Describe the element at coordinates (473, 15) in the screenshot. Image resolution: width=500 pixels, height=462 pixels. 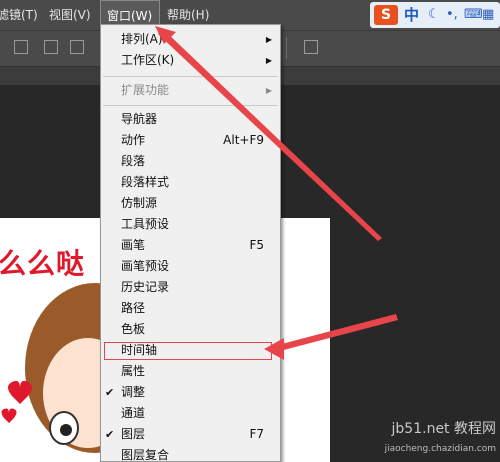
I see `keyboard-icon: ⌨` at that location.